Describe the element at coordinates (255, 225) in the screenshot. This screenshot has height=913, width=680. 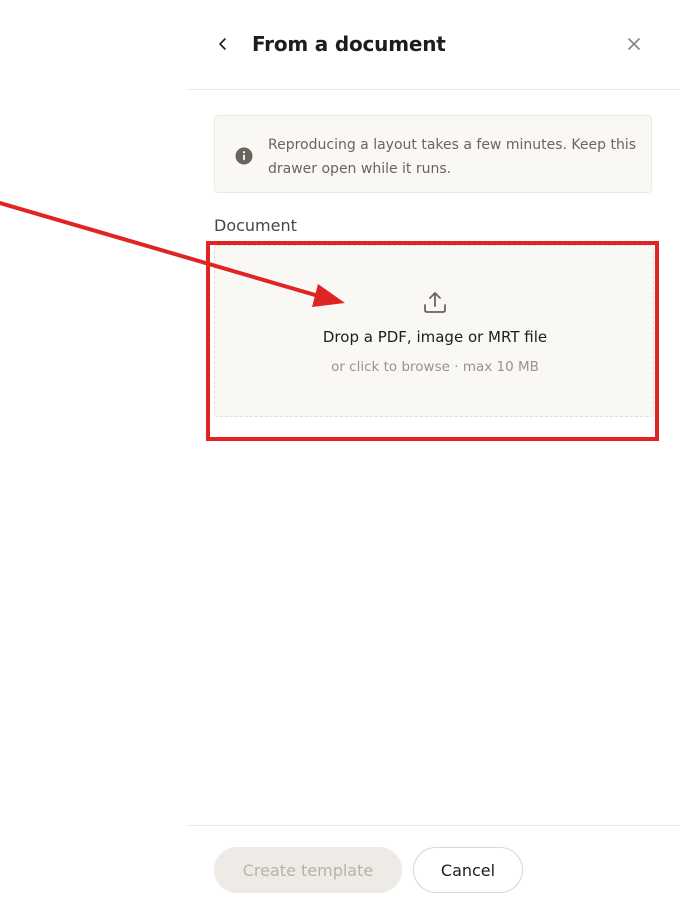
I see `document-field-label: Document` at that location.